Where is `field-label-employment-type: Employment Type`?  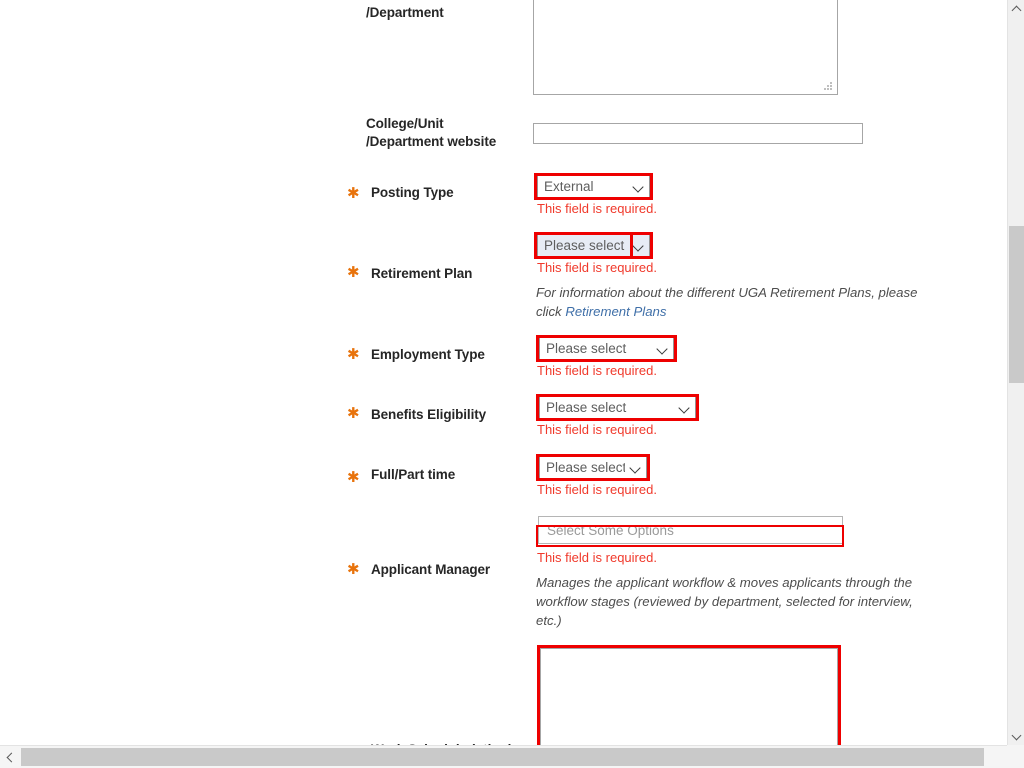 field-label-employment-type: Employment Type is located at coordinates (428, 354).